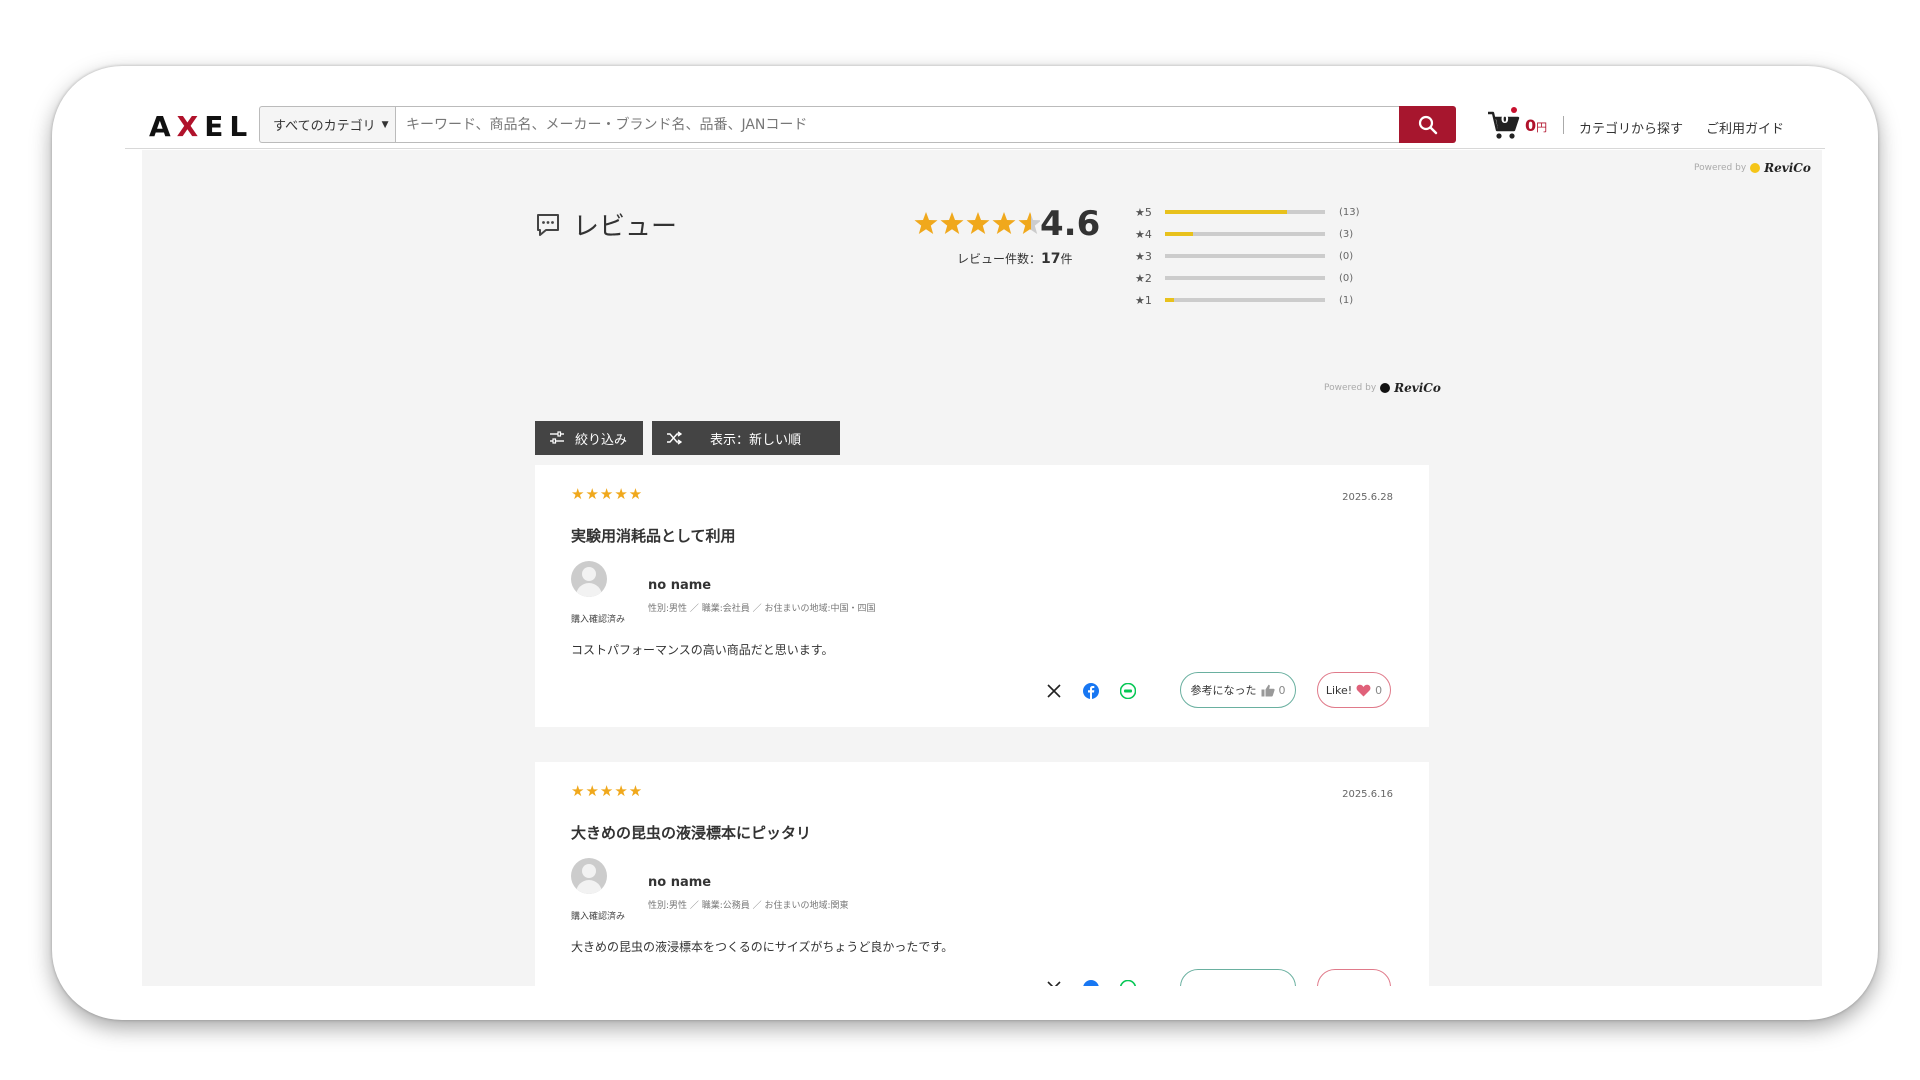 This screenshot has height=1080, width=1920. What do you see at coordinates (1349, 212) in the screenshot?
I see `rating-row-count: (13)` at bounding box center [1349, 212].